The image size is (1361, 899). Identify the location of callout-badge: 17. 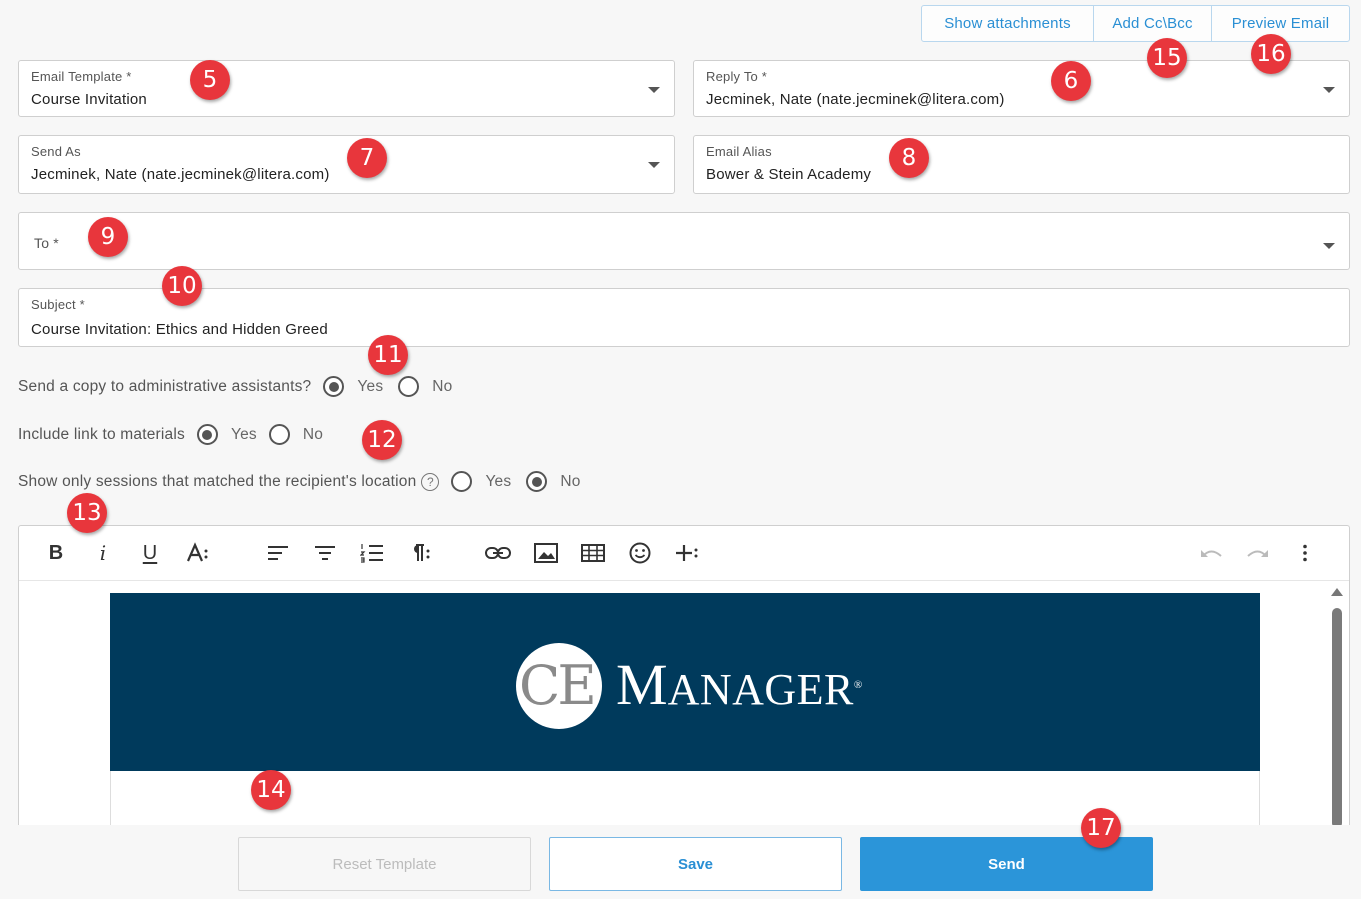
(1101, 828).